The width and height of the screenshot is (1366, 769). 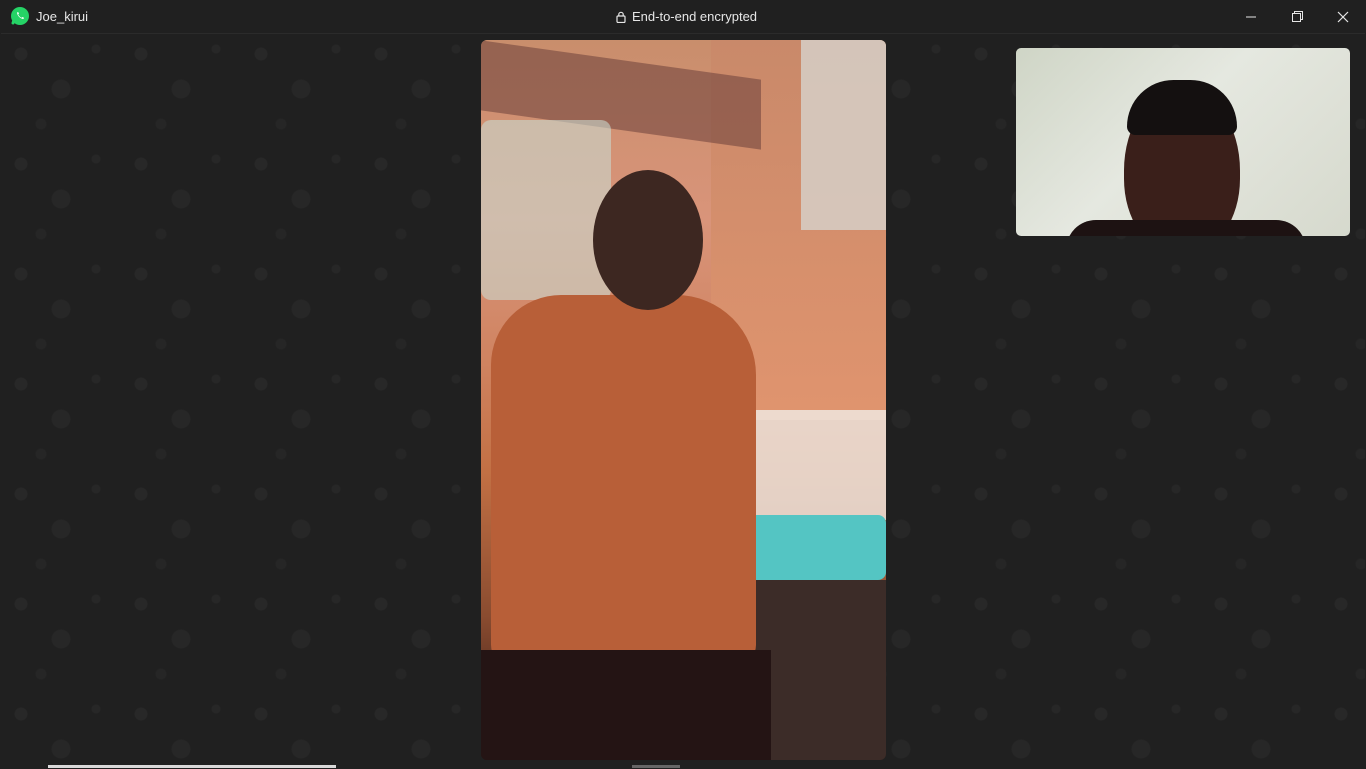 I want to click on remote-person-skirt, so click(x=626, y=705).